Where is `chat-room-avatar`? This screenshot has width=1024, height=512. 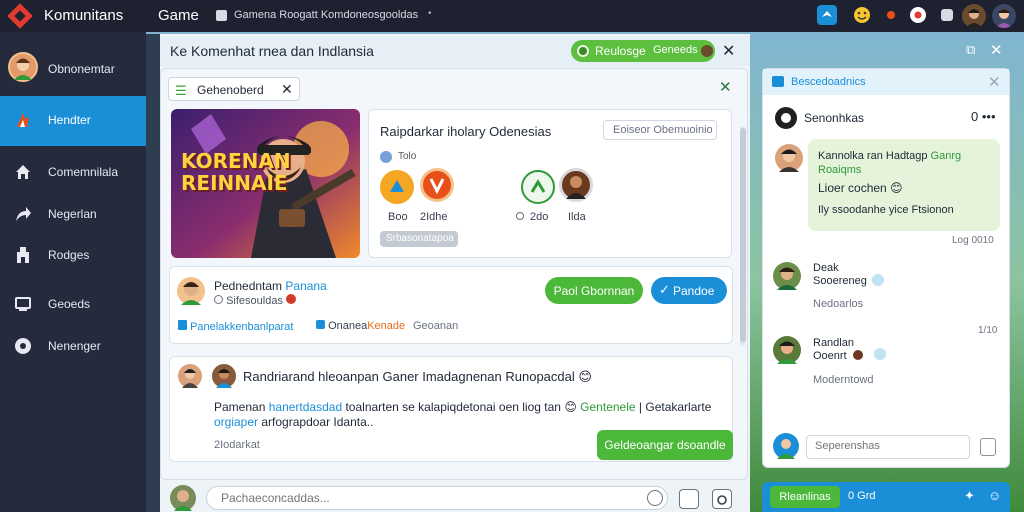
chat-room-avatar is located at coordinates (786, 118).